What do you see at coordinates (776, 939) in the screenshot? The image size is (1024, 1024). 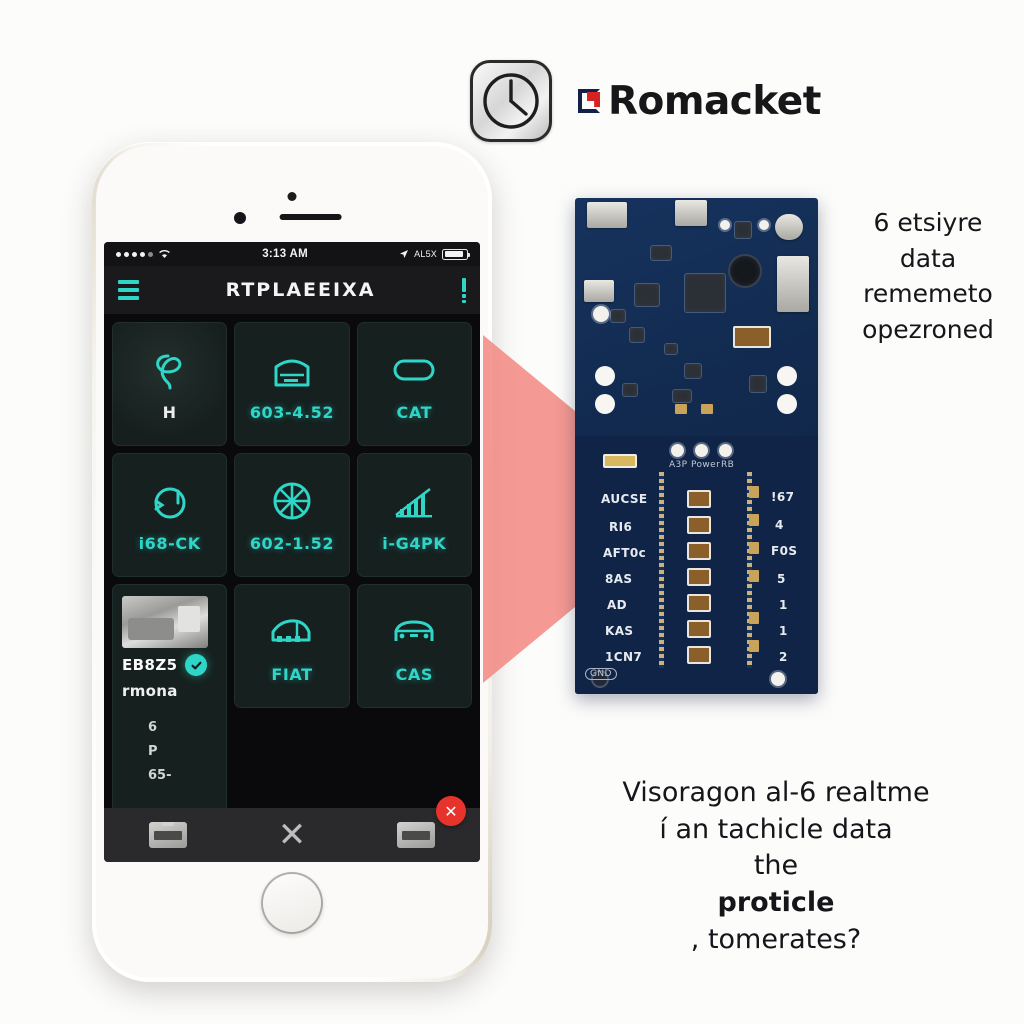 I see `caption-post: , tomerates?` at bounding box center [776, 939].